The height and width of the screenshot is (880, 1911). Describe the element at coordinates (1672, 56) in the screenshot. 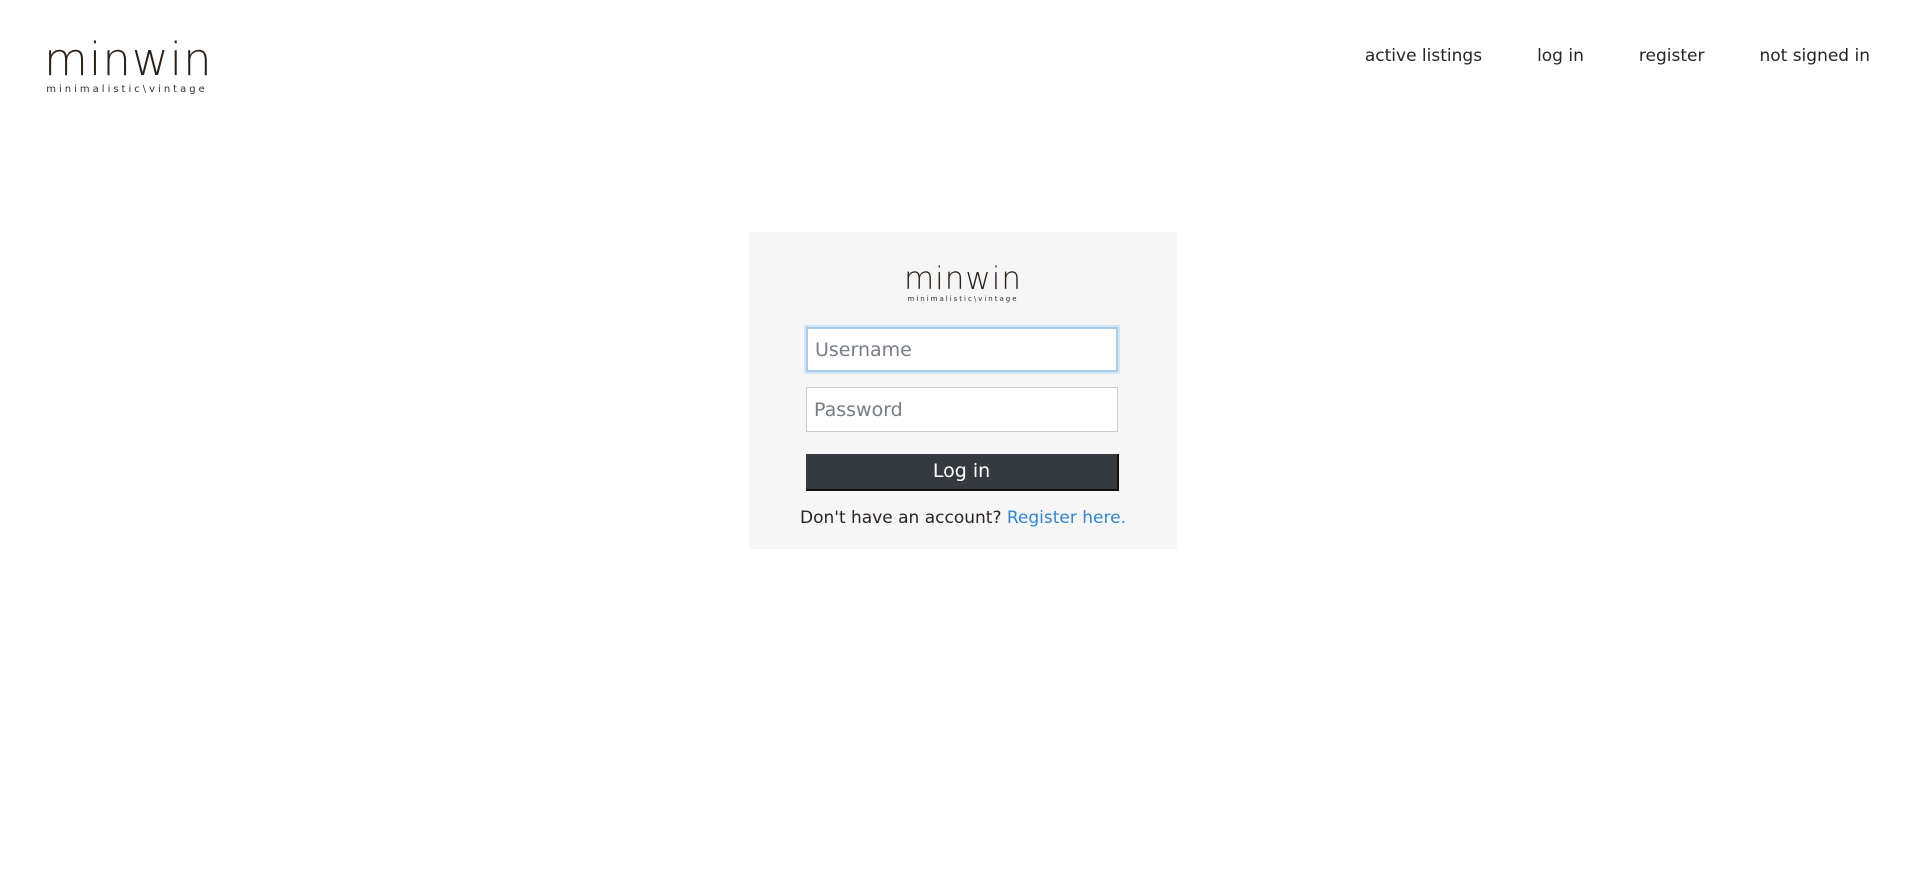

I see `nav-register: register` at that location.